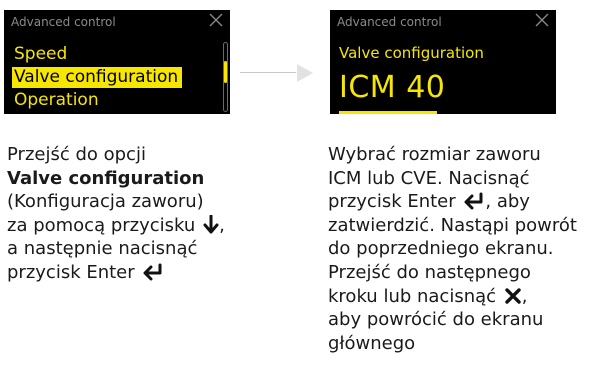 Image resolution: width=611 pixels, height=371 pixels. I want to click on x-icon, so click(513, 295).